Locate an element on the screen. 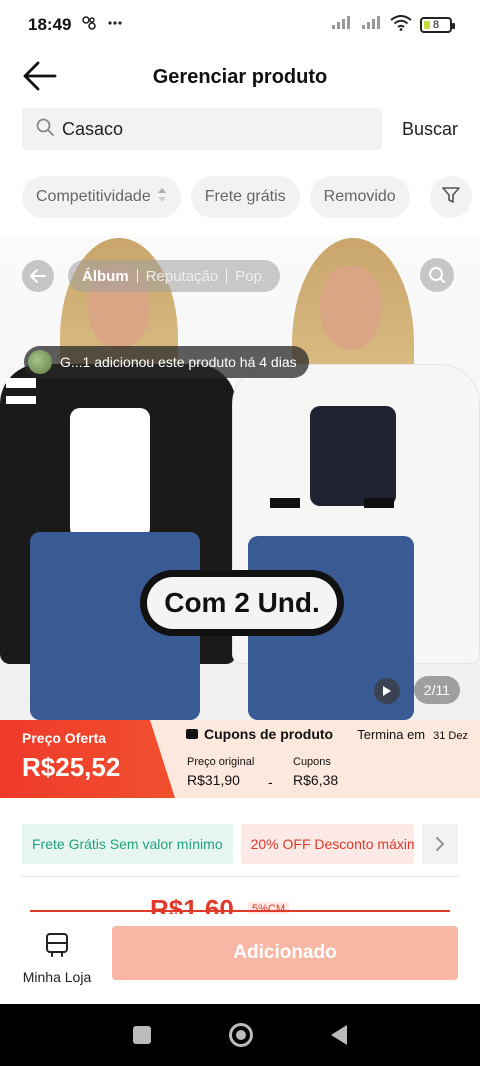 The width and height of the screenshot is (480, 1066). coupon-icon is located at coordinates (192, 734).